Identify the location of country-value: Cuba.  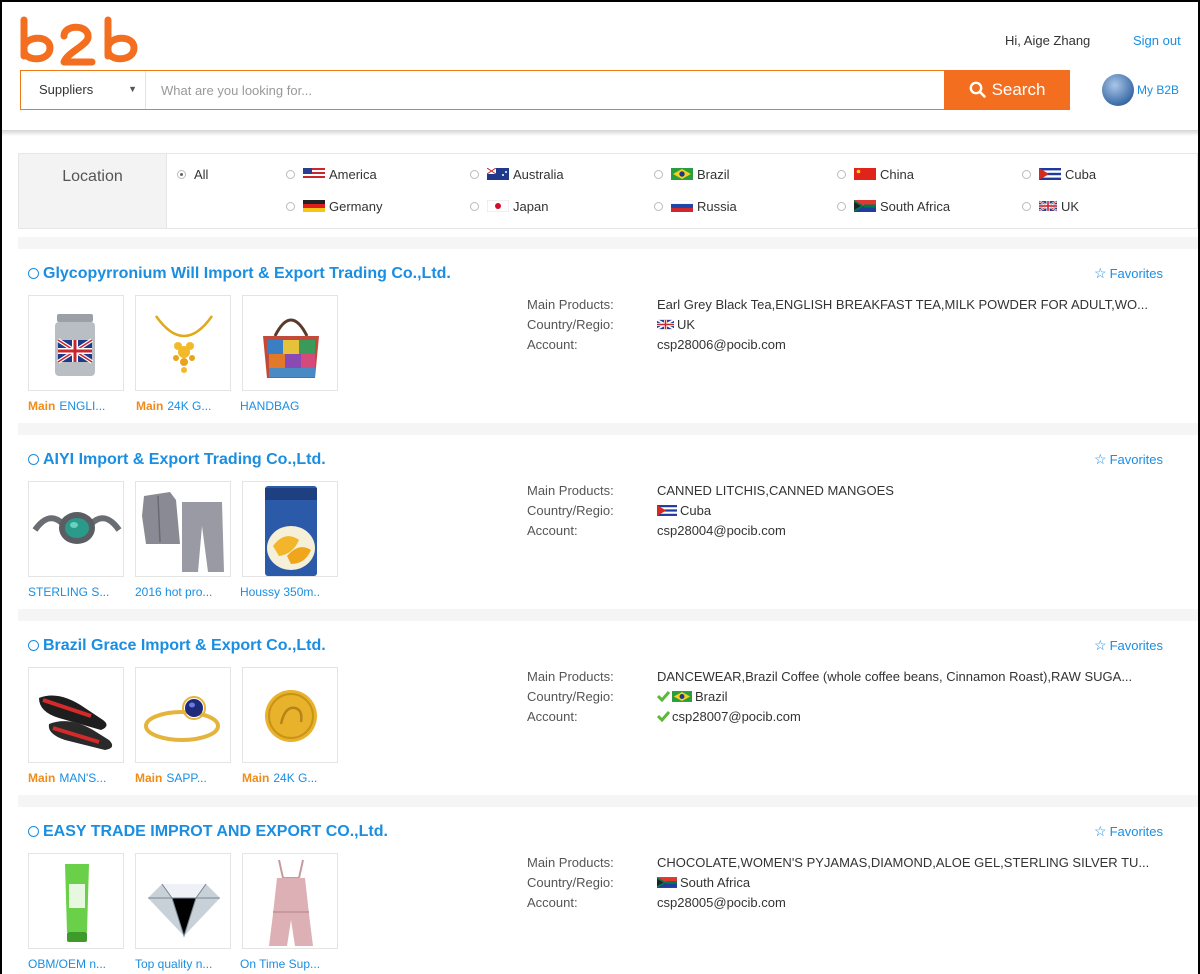
(684, 510).